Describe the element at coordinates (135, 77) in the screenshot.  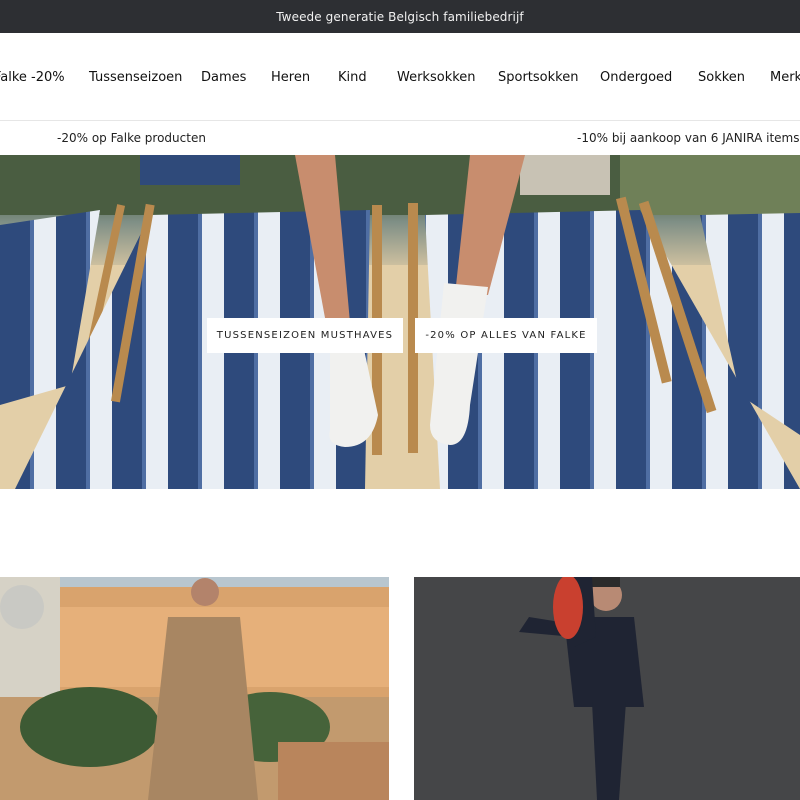
I see `nav-item-tussenseizoen: Tussenseizoen` at that location.